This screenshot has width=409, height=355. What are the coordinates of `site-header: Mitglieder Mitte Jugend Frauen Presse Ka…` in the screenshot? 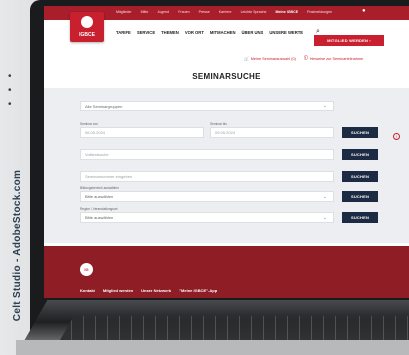 It's located at (226, 26).